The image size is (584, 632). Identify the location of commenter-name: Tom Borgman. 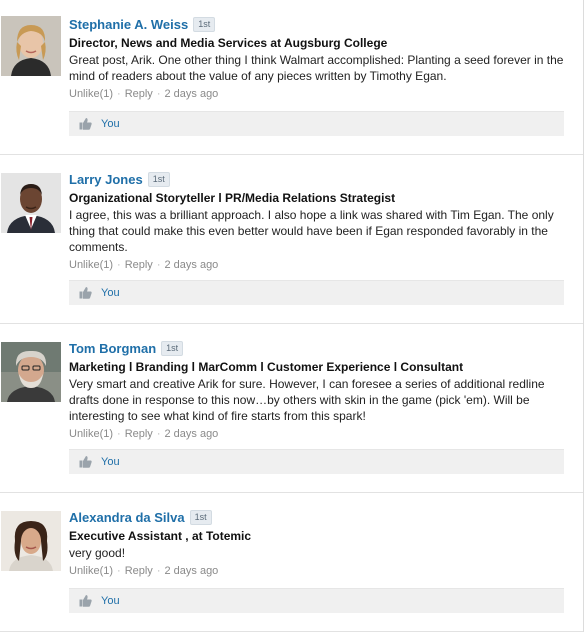
(112, 348).